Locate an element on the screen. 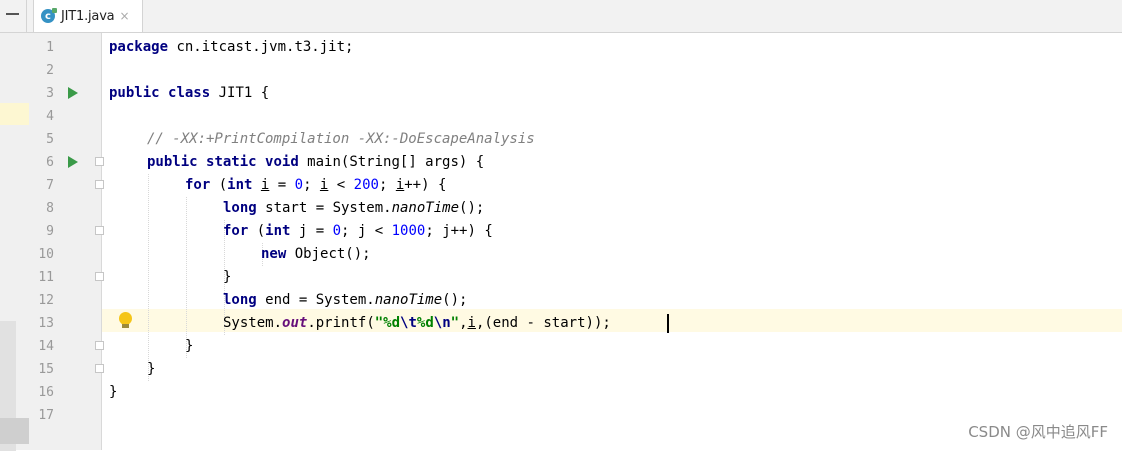  line-number: 1 is located at coordinates (50, 47).